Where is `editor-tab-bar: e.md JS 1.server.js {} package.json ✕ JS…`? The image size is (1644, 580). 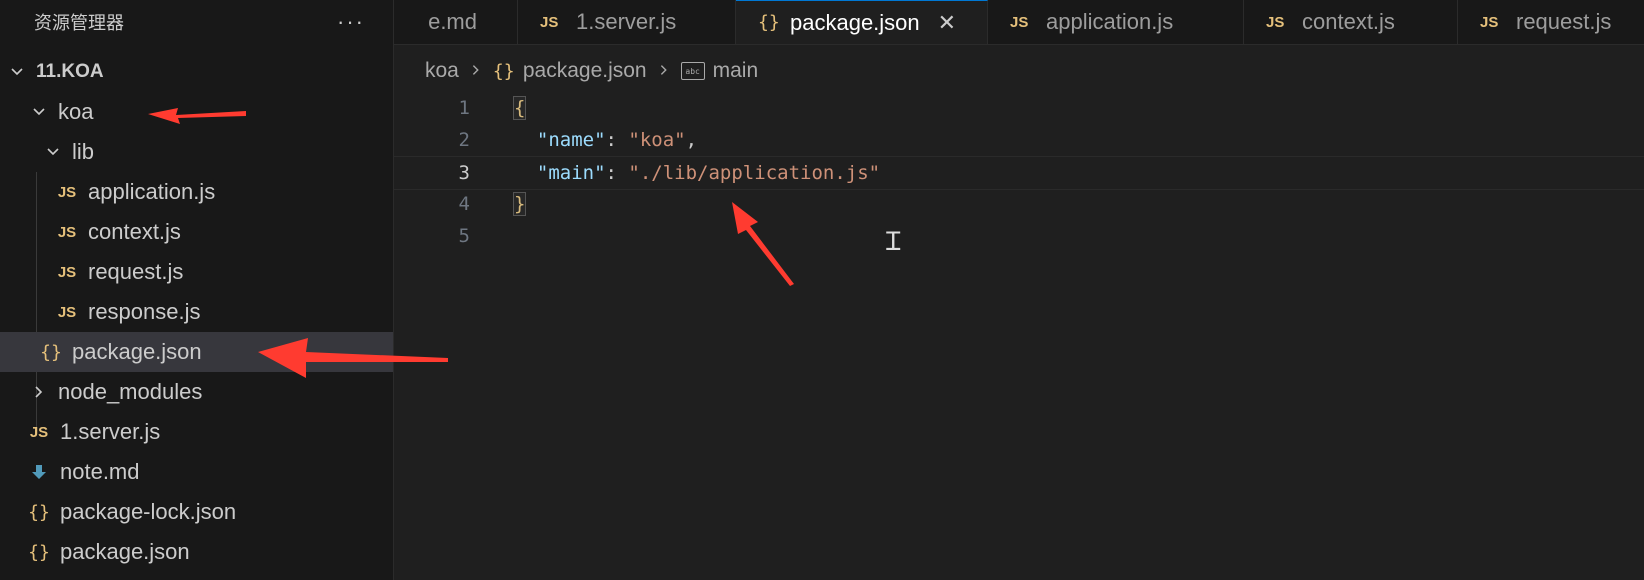
editor-tab-bar: e.md JS 1.server.js {} package.json ✕ JS… is located at coordinates (1019, 22).